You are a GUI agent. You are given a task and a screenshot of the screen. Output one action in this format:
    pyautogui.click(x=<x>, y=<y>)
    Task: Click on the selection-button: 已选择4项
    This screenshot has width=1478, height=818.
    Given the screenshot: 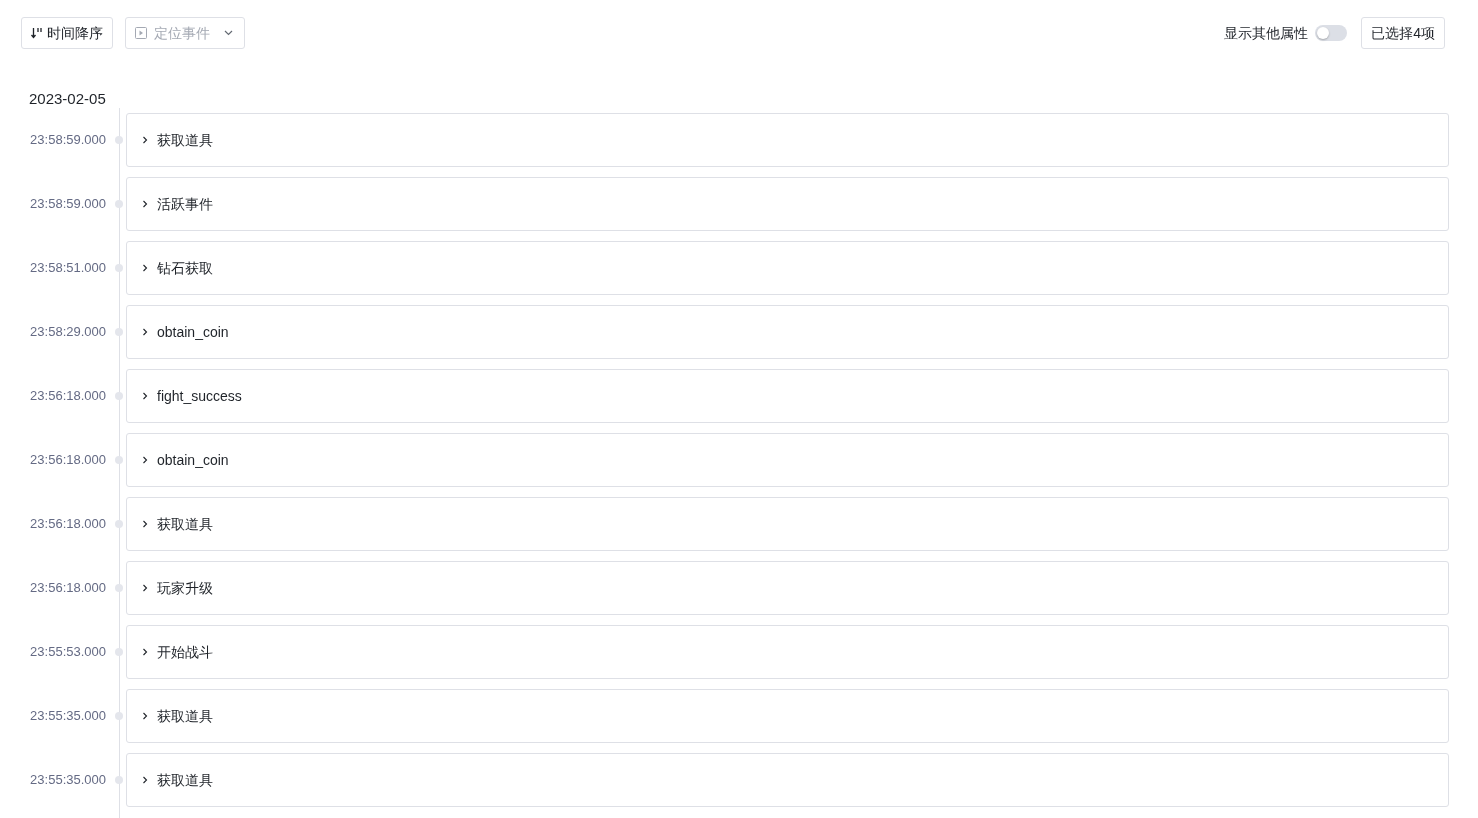 What is the action you would take?
    pyautogui.click(x=1403, y=33)
    